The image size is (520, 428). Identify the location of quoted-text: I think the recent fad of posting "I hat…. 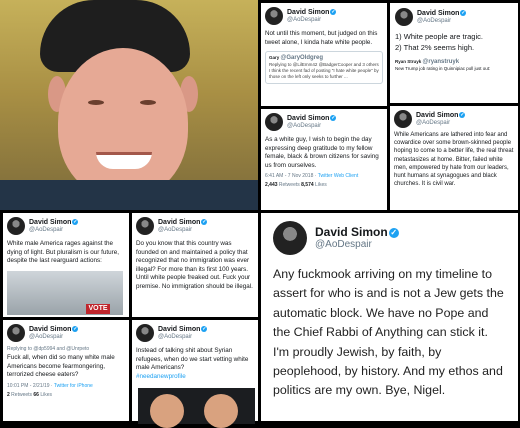
(324, 74).